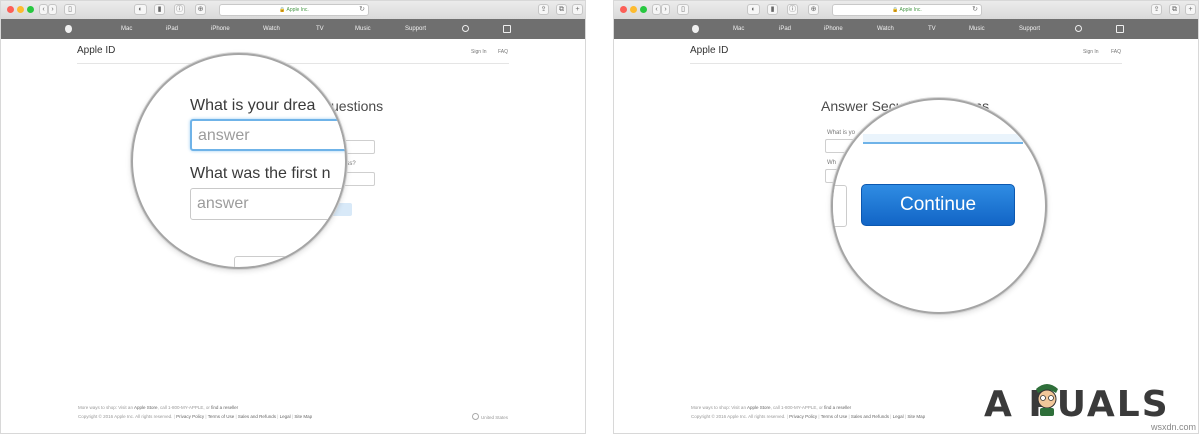 Image resolution: width=1200 pixels, height=434 pixels. What do you see at coordinates (267, 204) in the screenshot?
I see `answer2-input: answer` at bounding box center [267, 204].